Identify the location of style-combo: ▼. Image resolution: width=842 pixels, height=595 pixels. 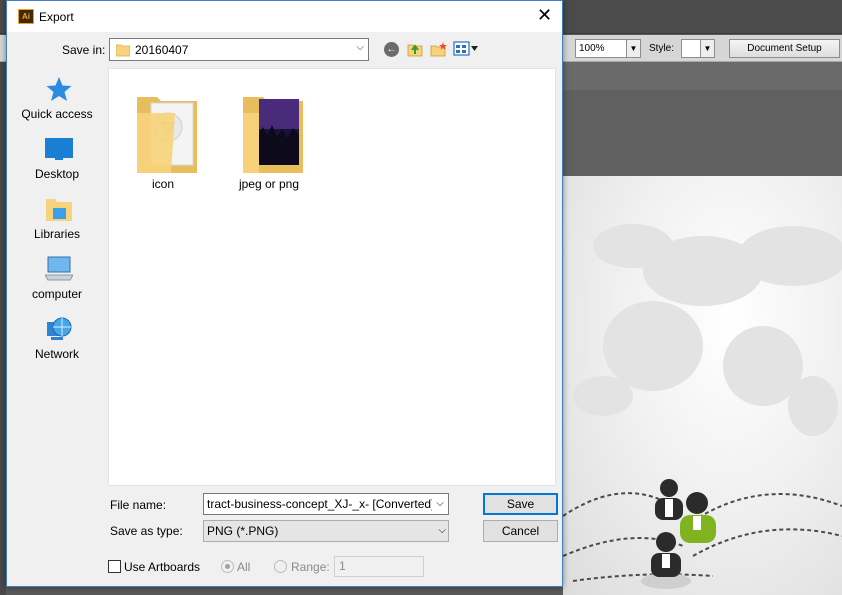
(698, 48).